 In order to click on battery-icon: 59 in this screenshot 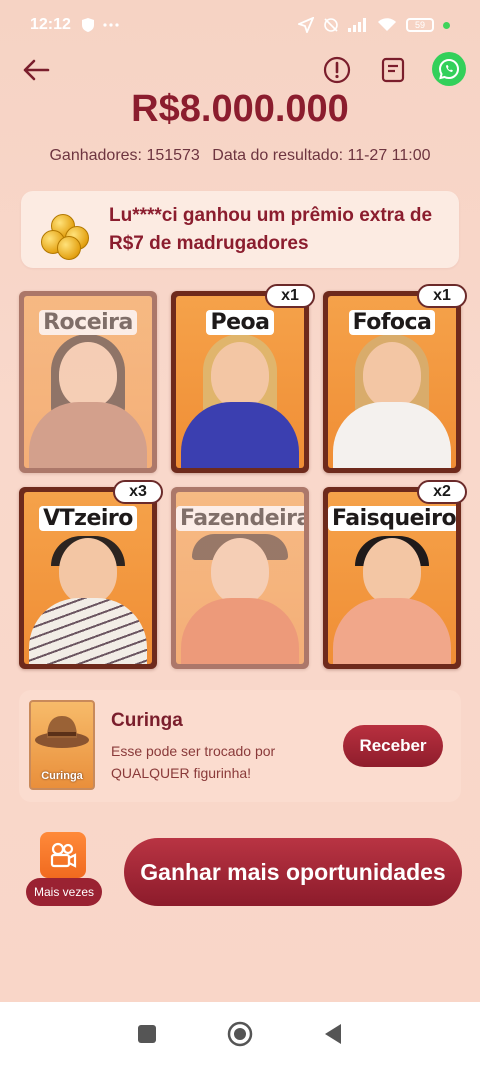, I will do `click(420, 25)`.